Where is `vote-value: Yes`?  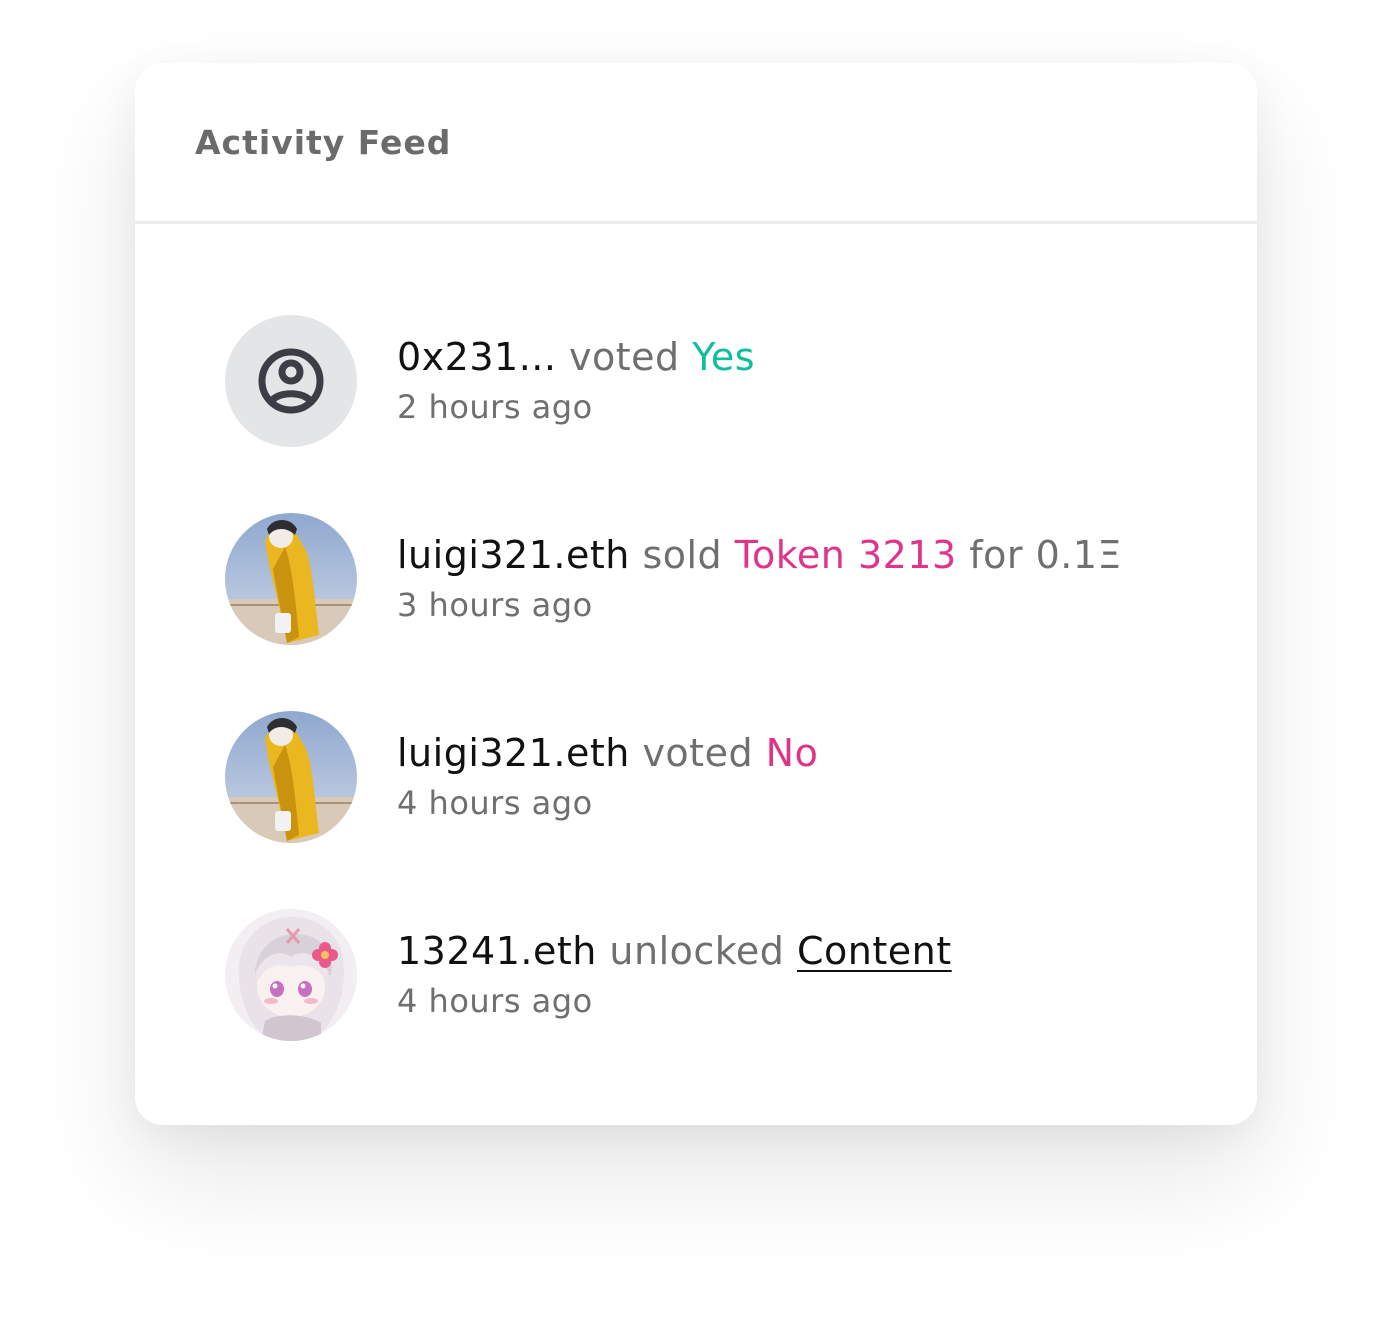
vote-value: Yes is located at coordinates (724, 357).